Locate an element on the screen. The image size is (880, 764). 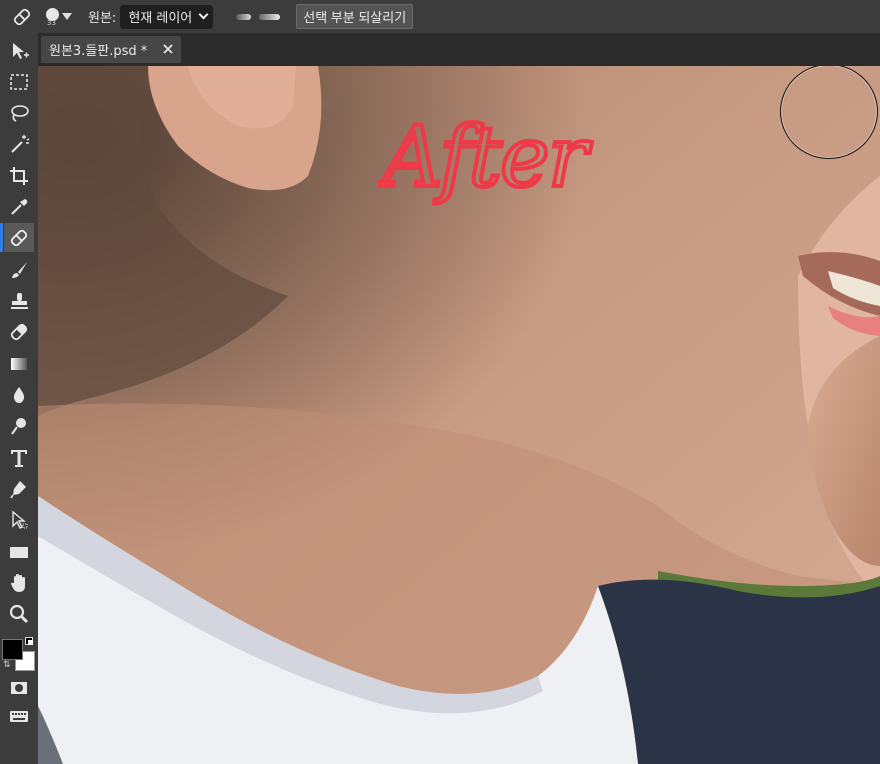
brush-preset-picker: 33 is located at coordinates (59, 16).